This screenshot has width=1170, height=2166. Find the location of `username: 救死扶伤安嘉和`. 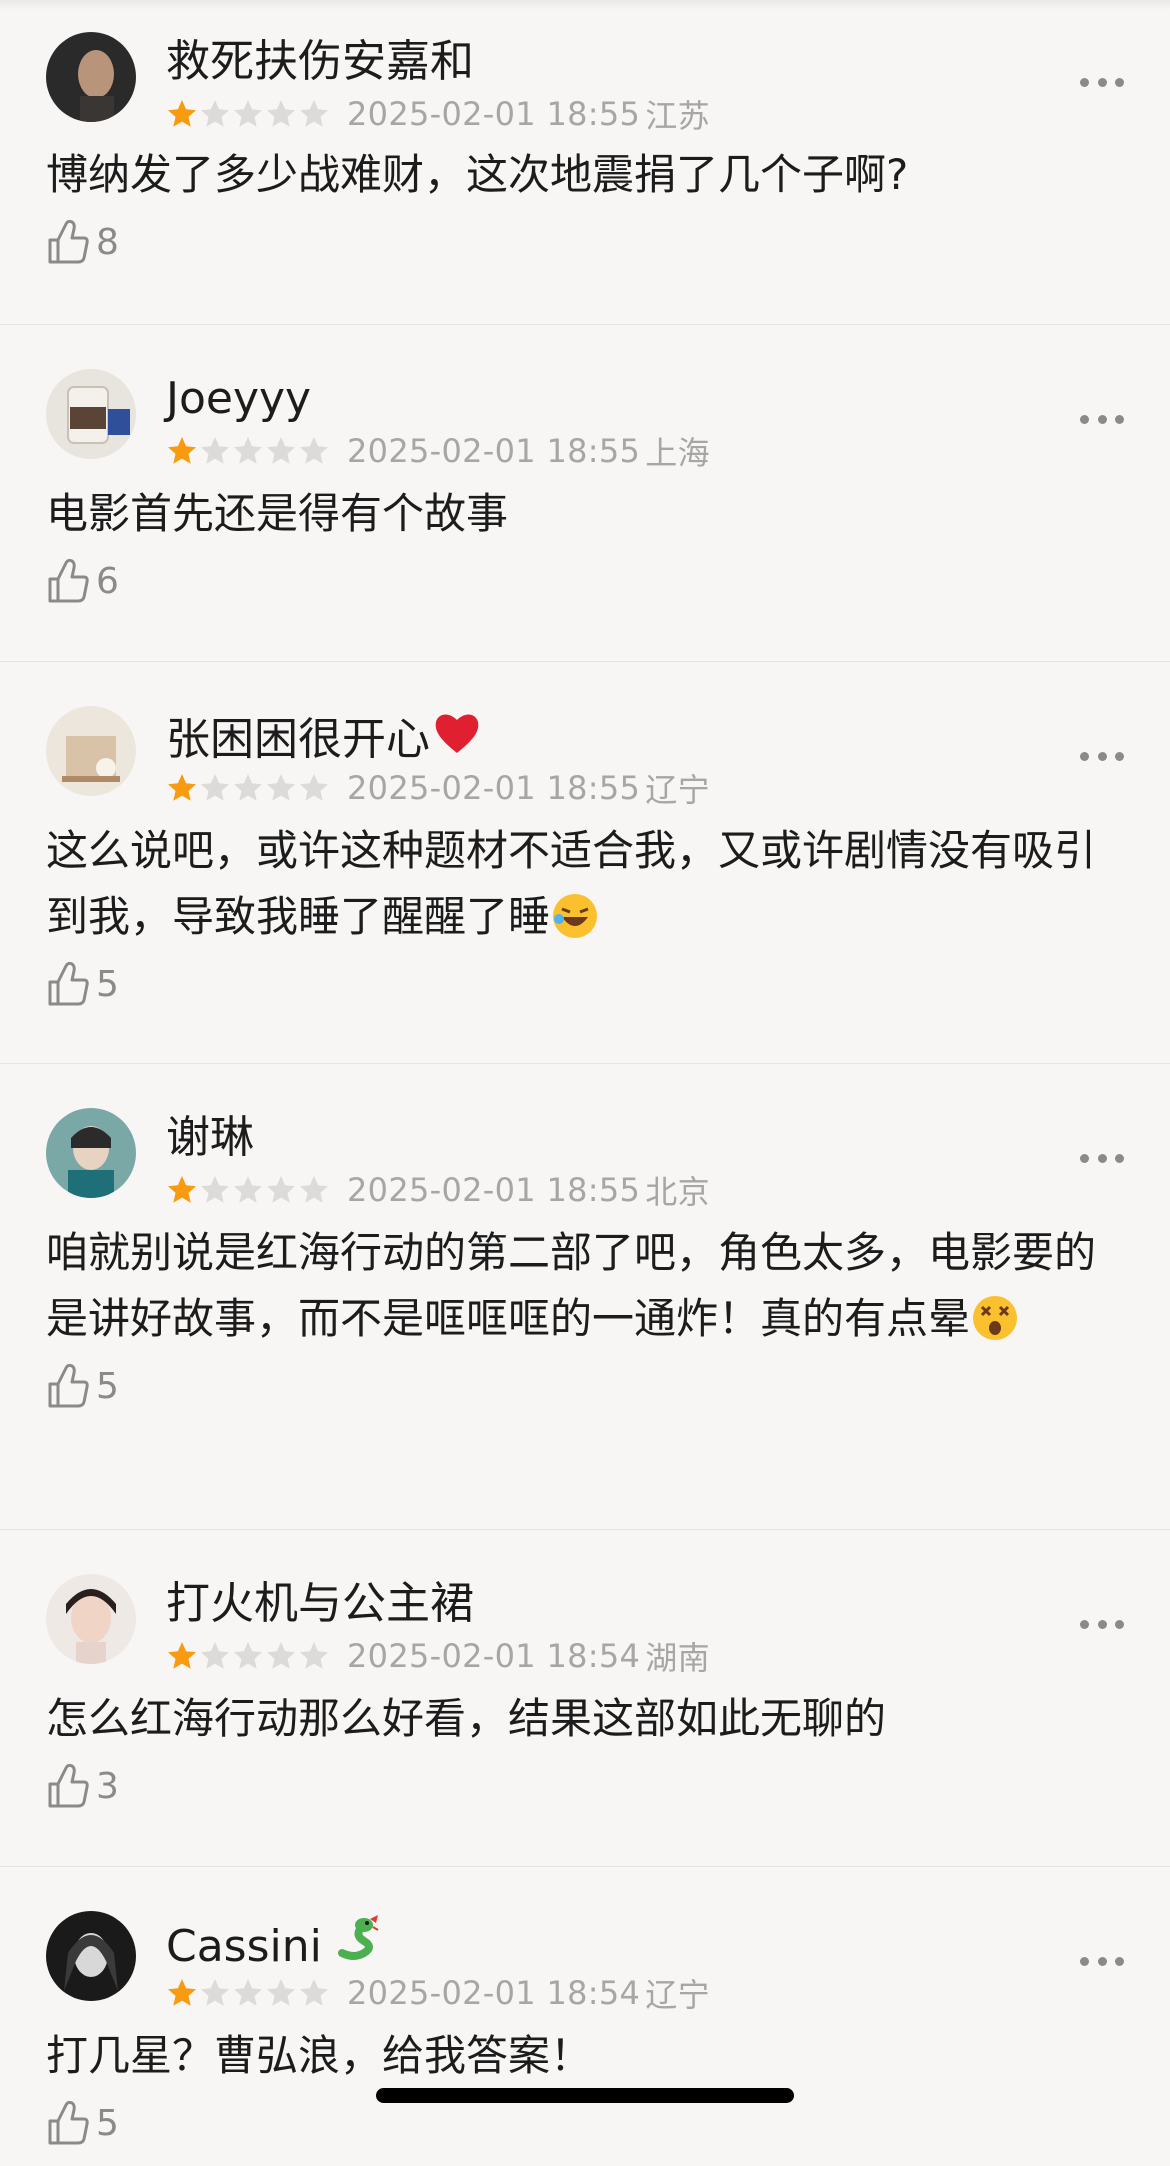

username: 救死扶伤安嘉和 is located at coordinates (320, 62).